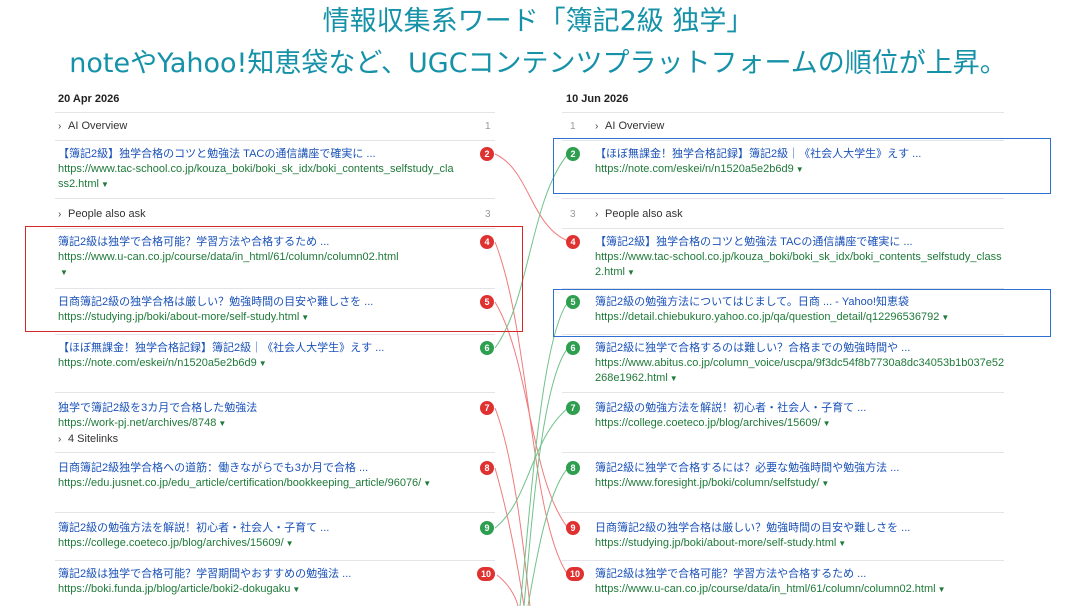 The width and height of the screenshot is (1076, 606). What do you see at coordinates (487, 468) in the screenshot?
I see `rank-badge-drop: 8` at bounding box center [487, 468].